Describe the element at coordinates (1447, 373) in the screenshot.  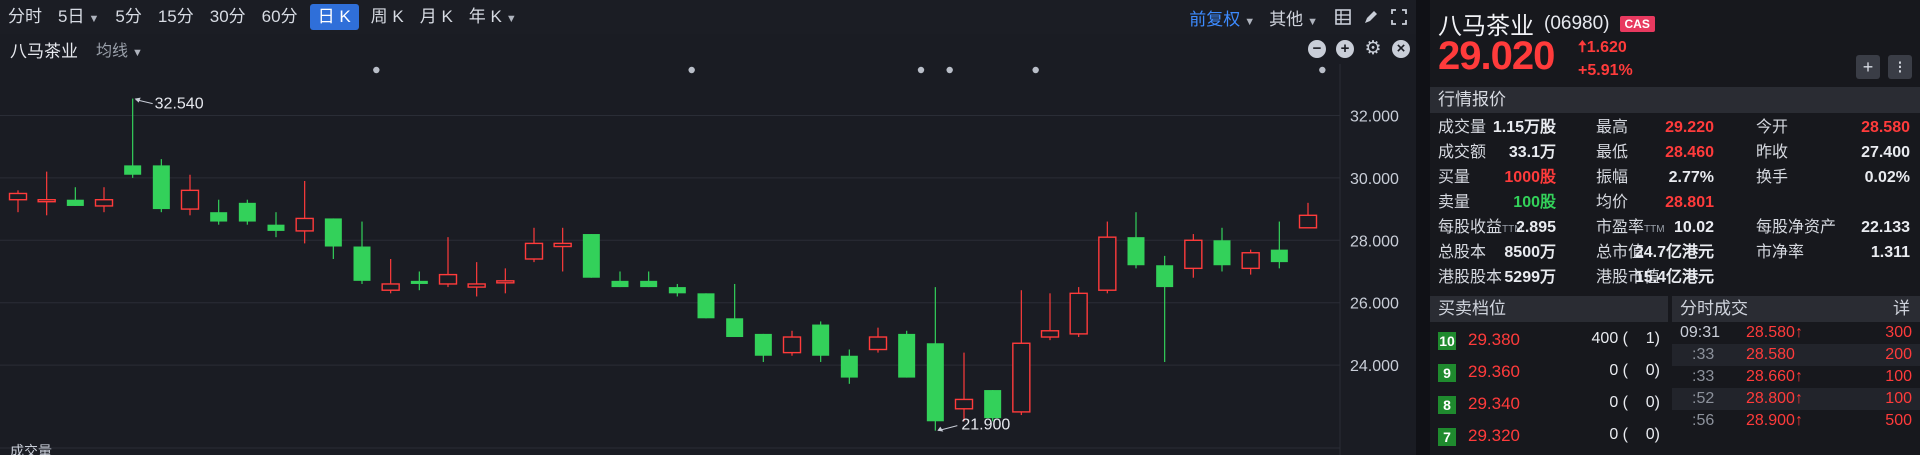
I see `level-badge: 9` at that location.